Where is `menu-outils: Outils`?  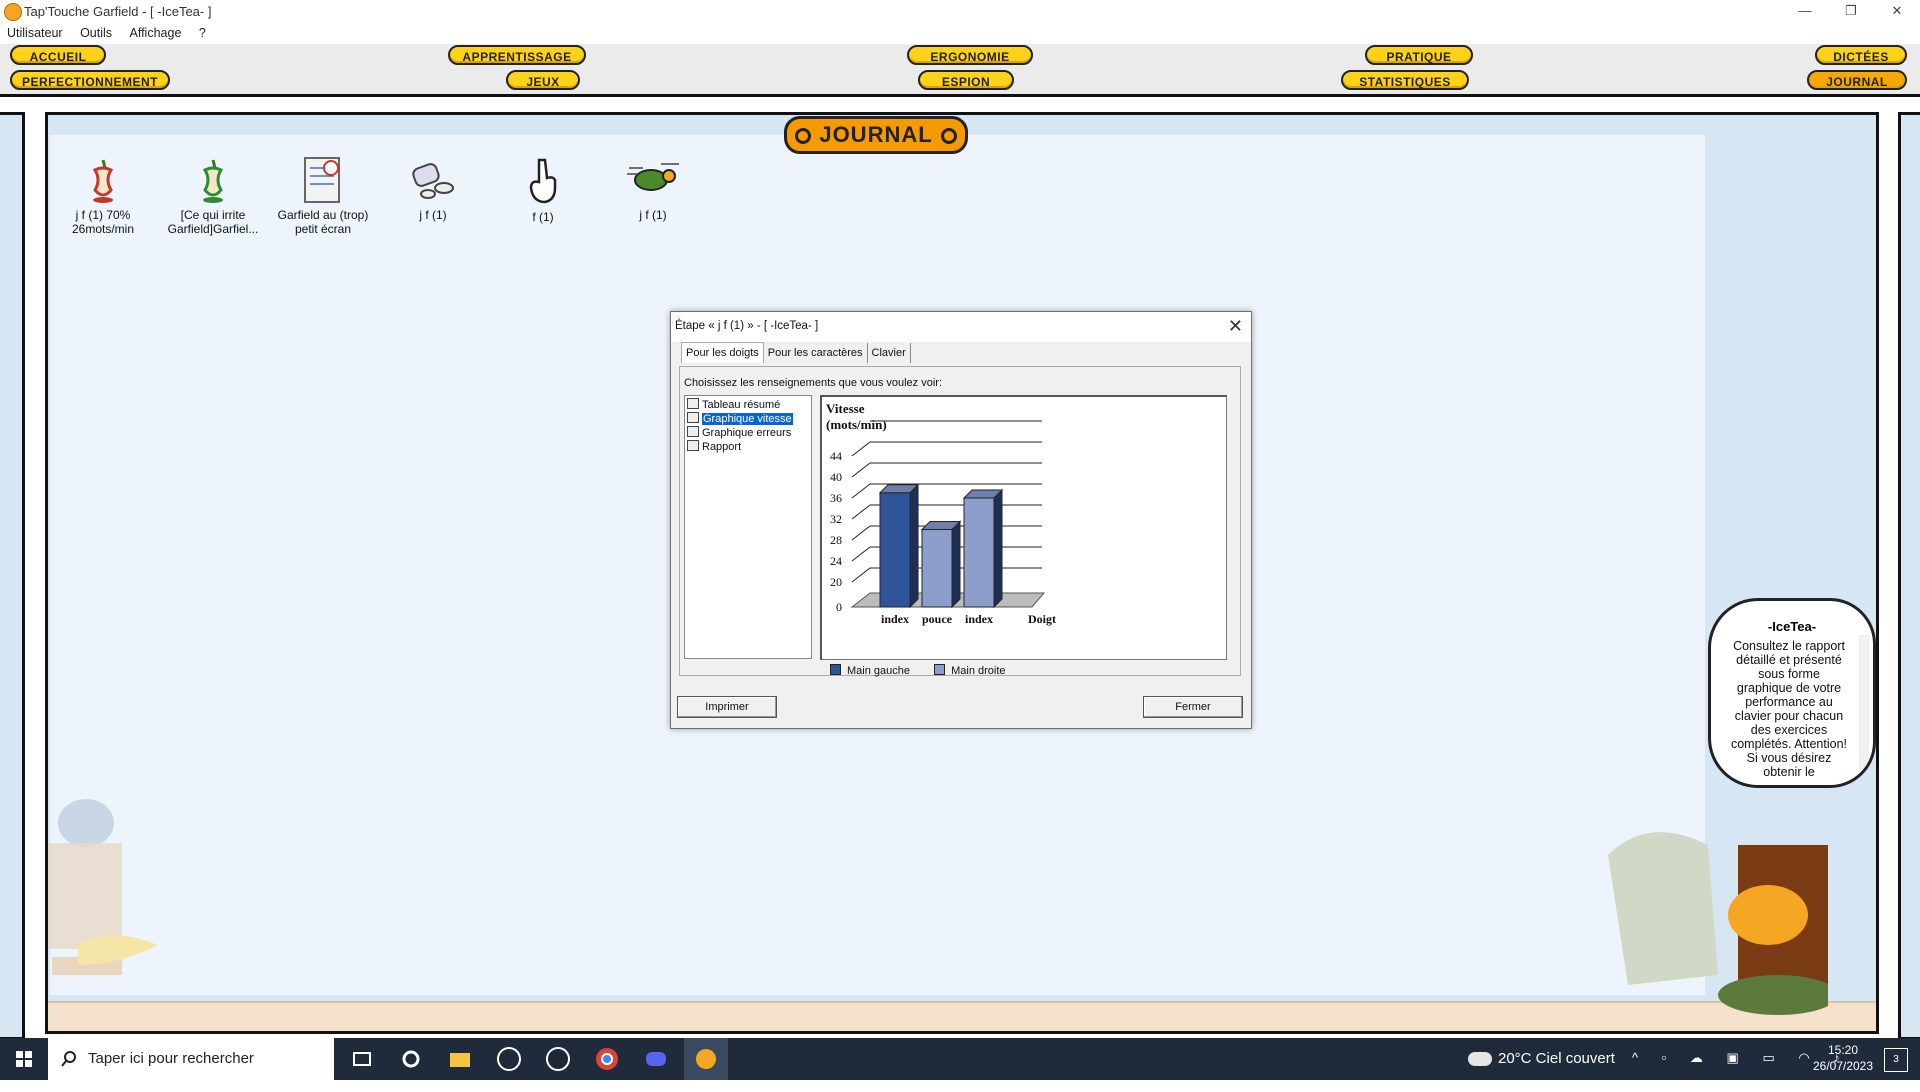 menu-outils: Outils is located at coordinates (96, 33).